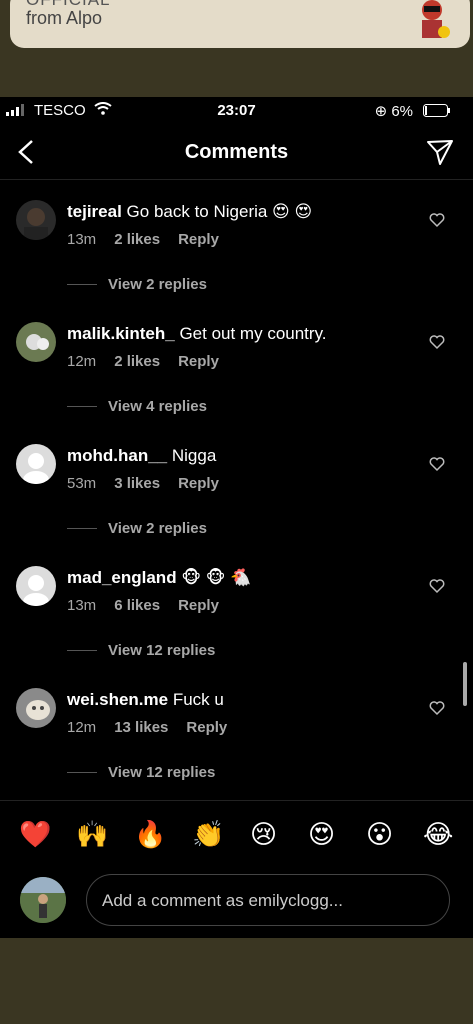  I want to click on comment-meta: 13m 2 likes Reply, so click(152, 239).